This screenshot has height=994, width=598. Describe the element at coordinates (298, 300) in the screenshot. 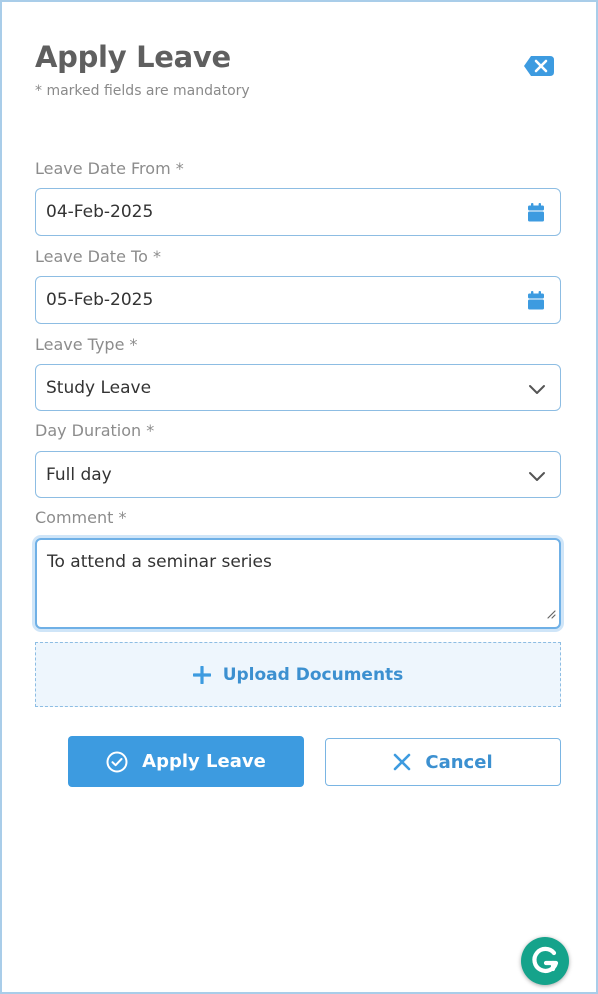

I see `leave-date-to-input: 05-Feb-2025` at that location.